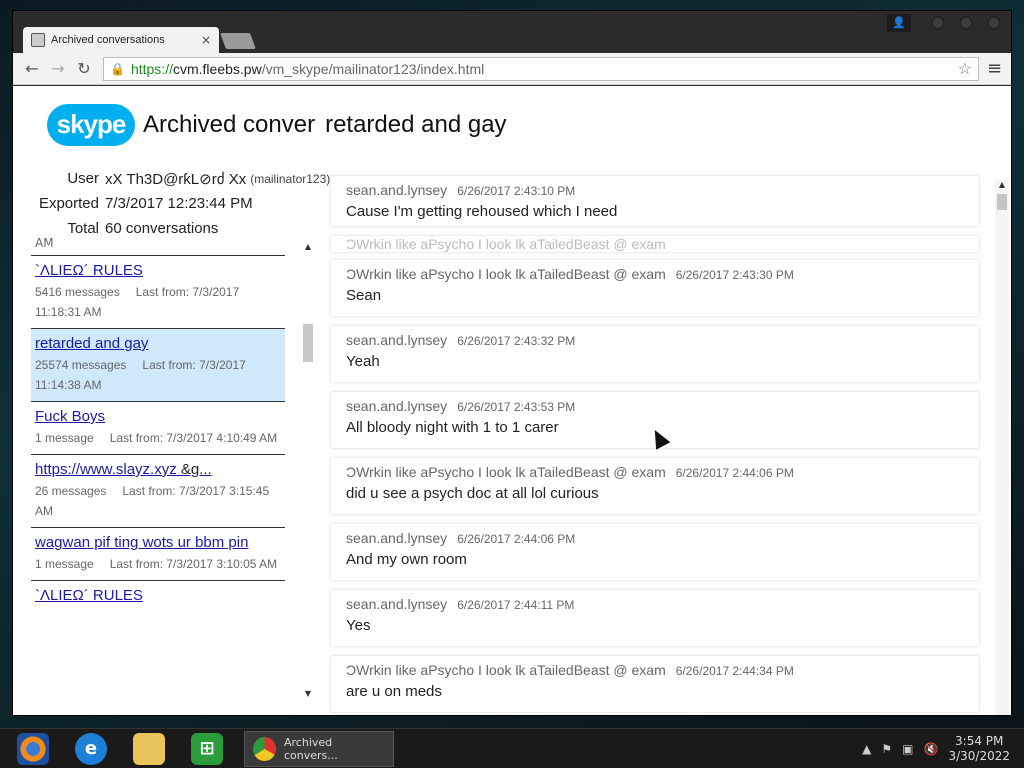  What do you see at coordinates (206, 40) in the screenshot?
I see `tab-close-icon: ×` at bounding box center [206, 40].